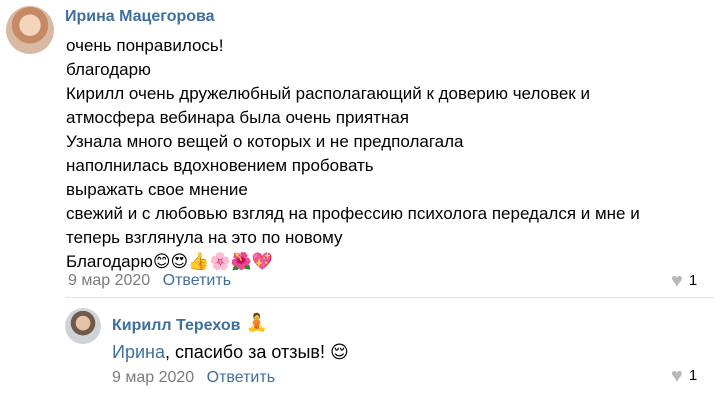 Image resolution: width=720 pixels, height=403 pixels. Describe the element at coordinates (140, 17) in the screenshot. I see `comment-author-name: Ирина Мацегорова` at that location.